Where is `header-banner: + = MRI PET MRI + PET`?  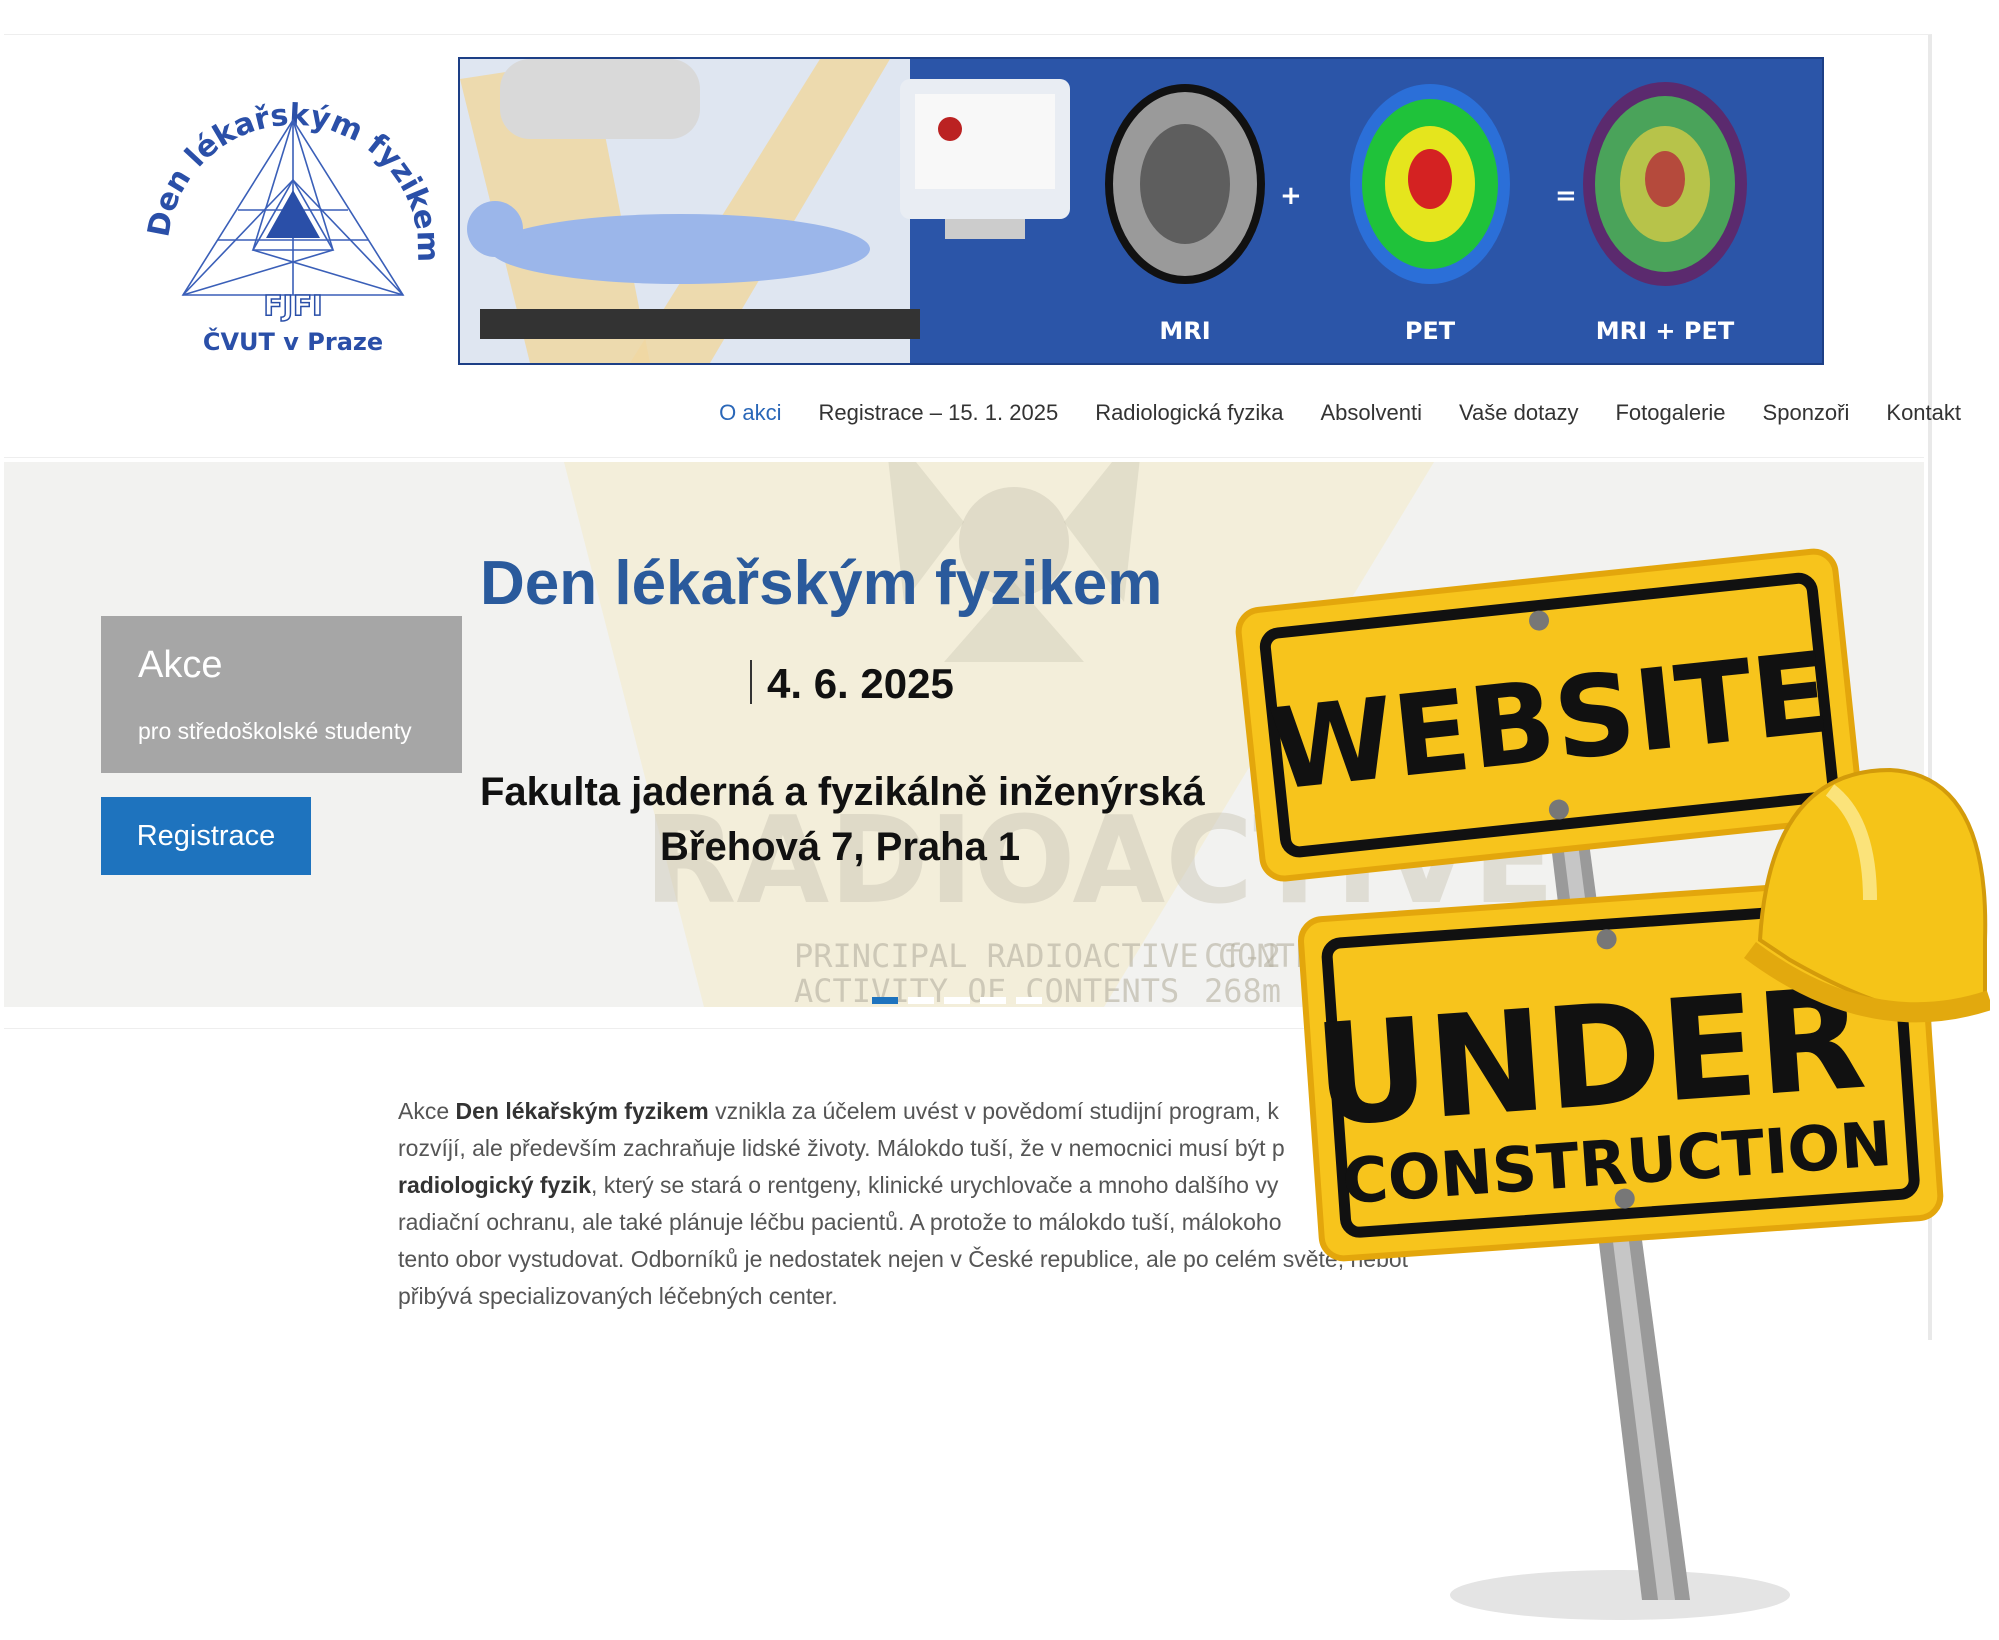 header-banner: + = MRI PET MRI + PET is located at coordinates (1141, 211).